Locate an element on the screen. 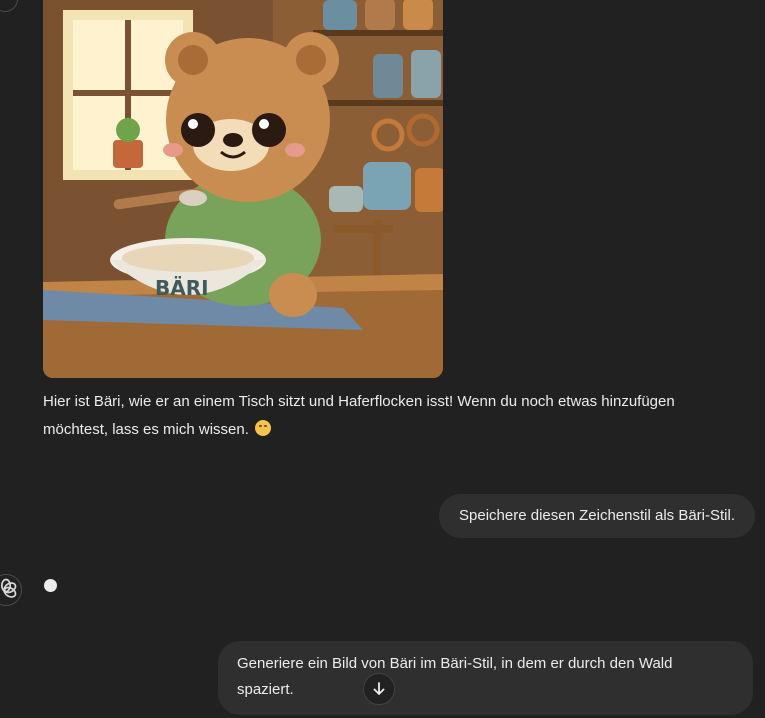 Image resolution: width=765 pixels, height=718 pixels. scroll-to-bottom-button is located at coordinates (379, 689).